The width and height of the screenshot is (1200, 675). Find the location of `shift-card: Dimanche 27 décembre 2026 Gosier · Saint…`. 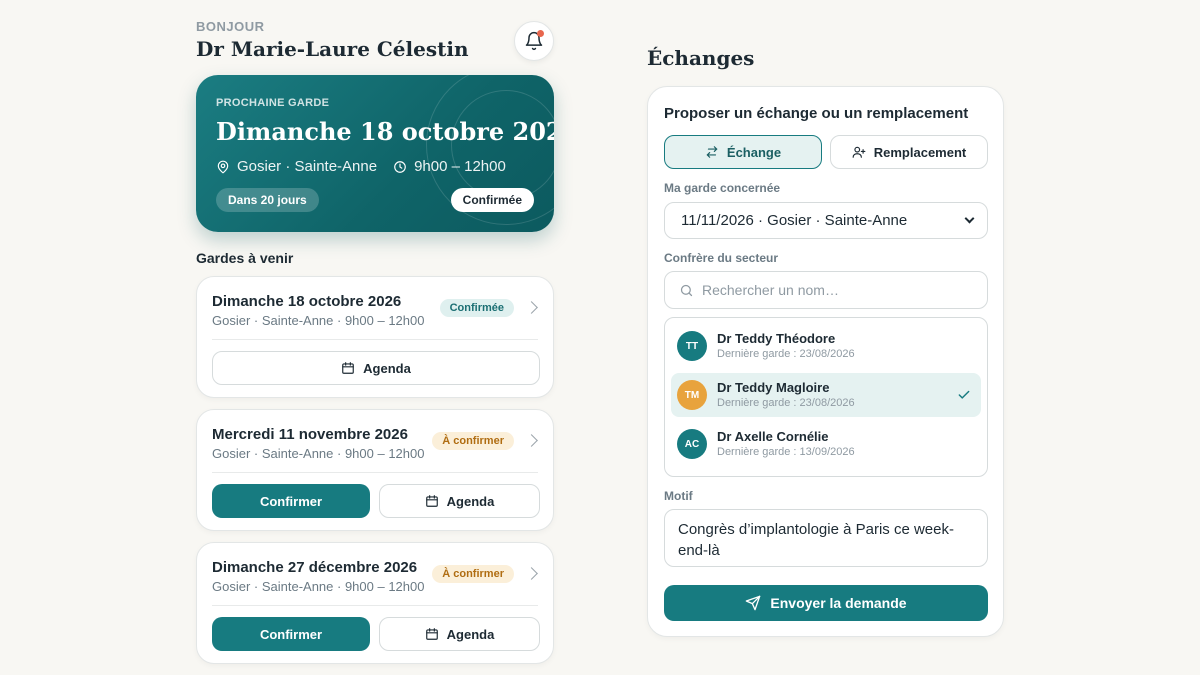

shift-card: Dimanche 27 décembre 2026 Gosier · Saint… is located at coordinates (375, 603).